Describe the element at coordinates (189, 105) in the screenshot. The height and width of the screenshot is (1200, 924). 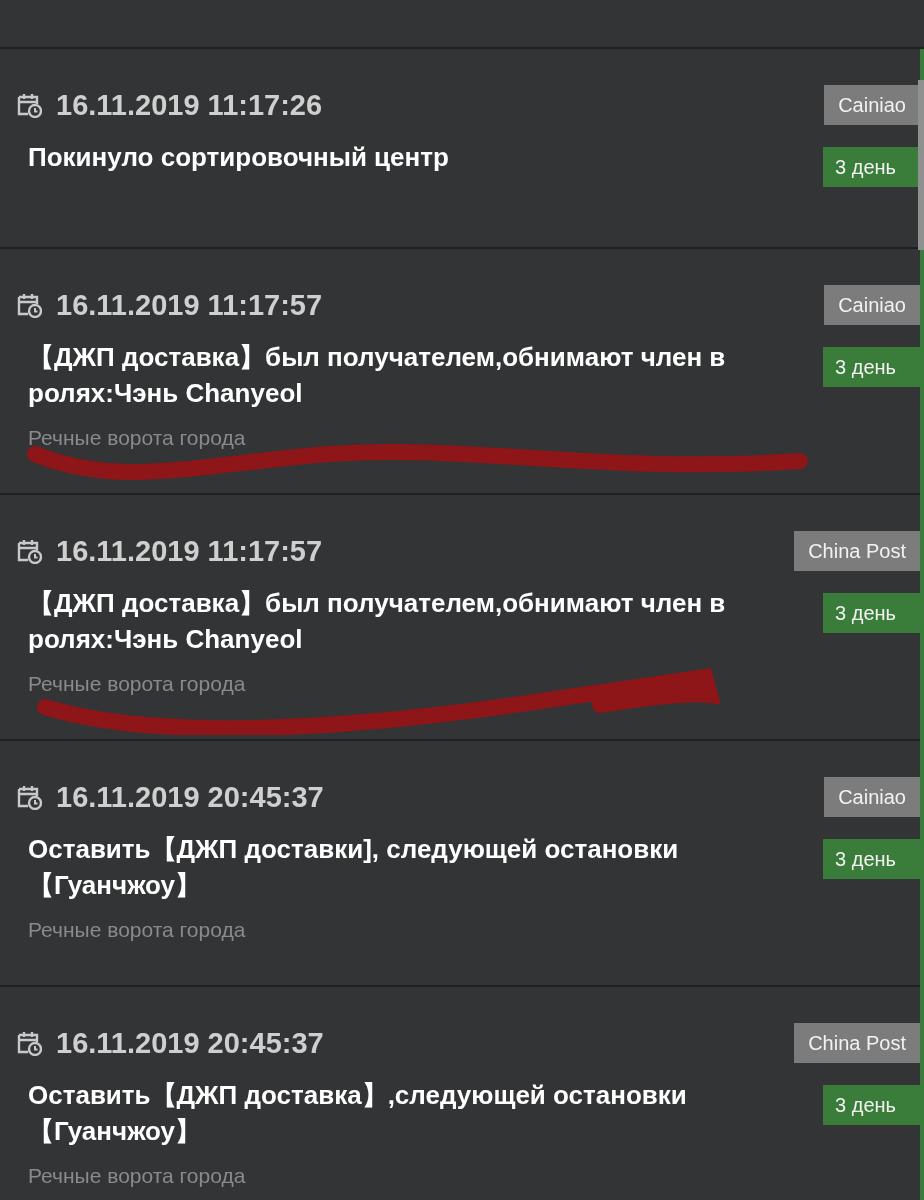
I see `event-time: 16.11.2019 11:17:26` at that location.